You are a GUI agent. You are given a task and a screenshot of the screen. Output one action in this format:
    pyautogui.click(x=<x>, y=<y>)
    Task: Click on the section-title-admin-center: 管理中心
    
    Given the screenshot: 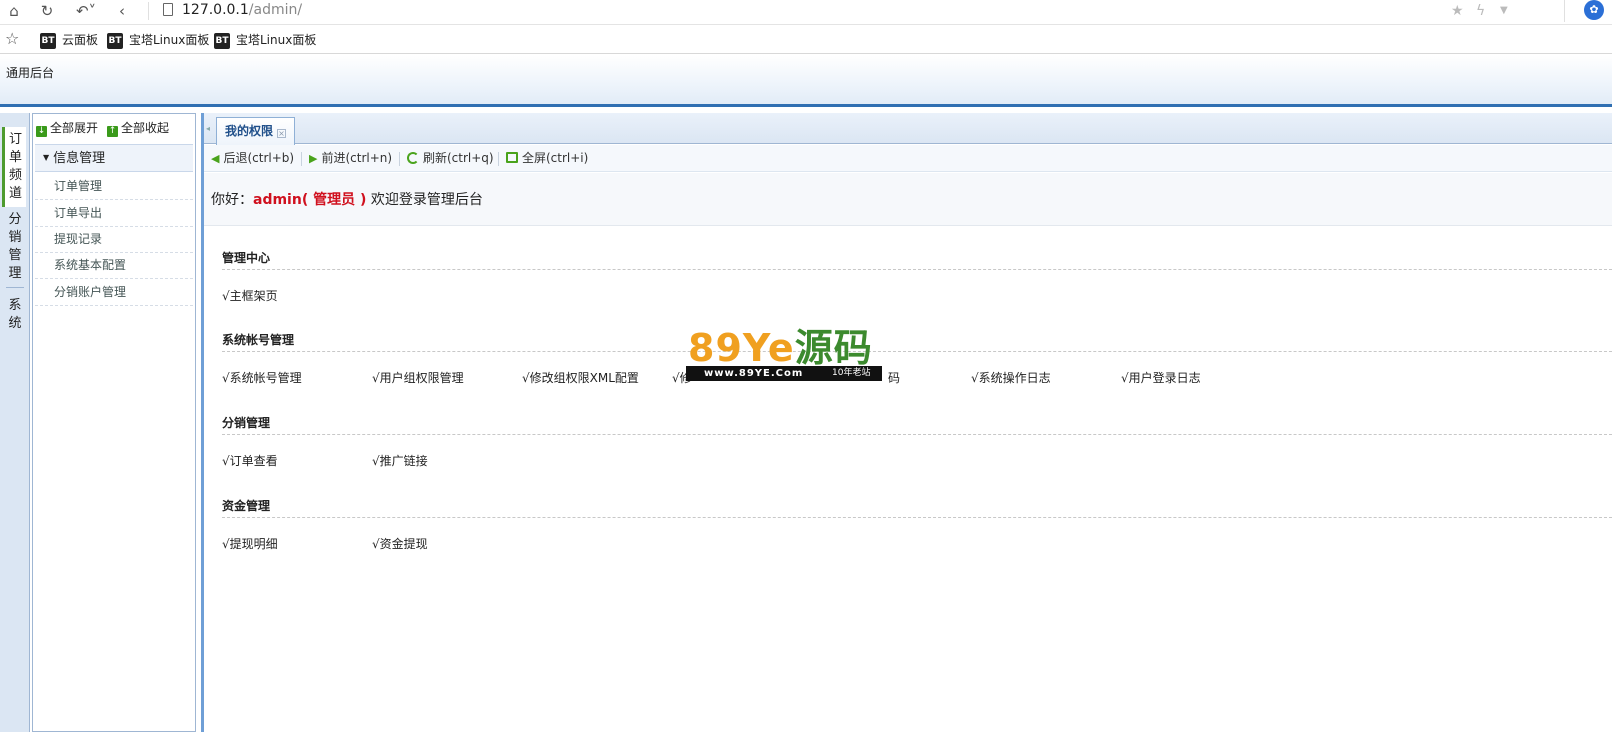 What is the action you would take?
    pyautogui.click(x=246, y=258)
    